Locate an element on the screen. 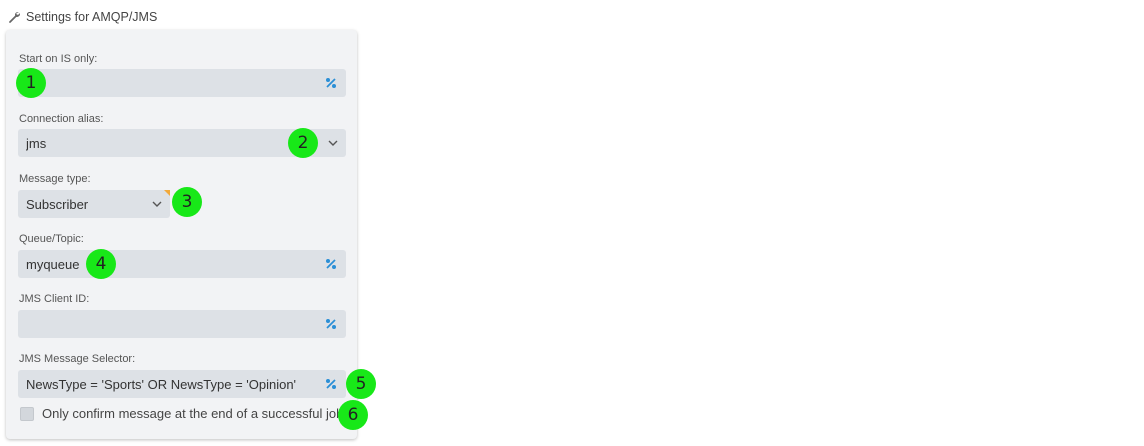 The width and height of the screenshot is (1144, 446). settings-header: Settings for AMQP/JMS is located at coordinates (82, 17).